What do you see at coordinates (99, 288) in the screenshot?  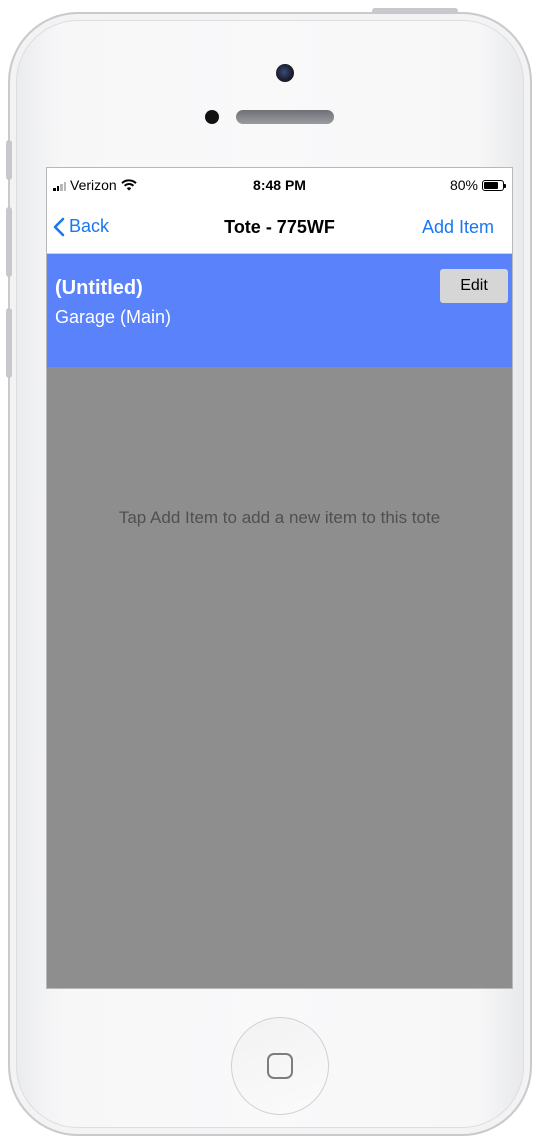 I see `tote-name: (Untitled)` at bounding box center [99, 288].